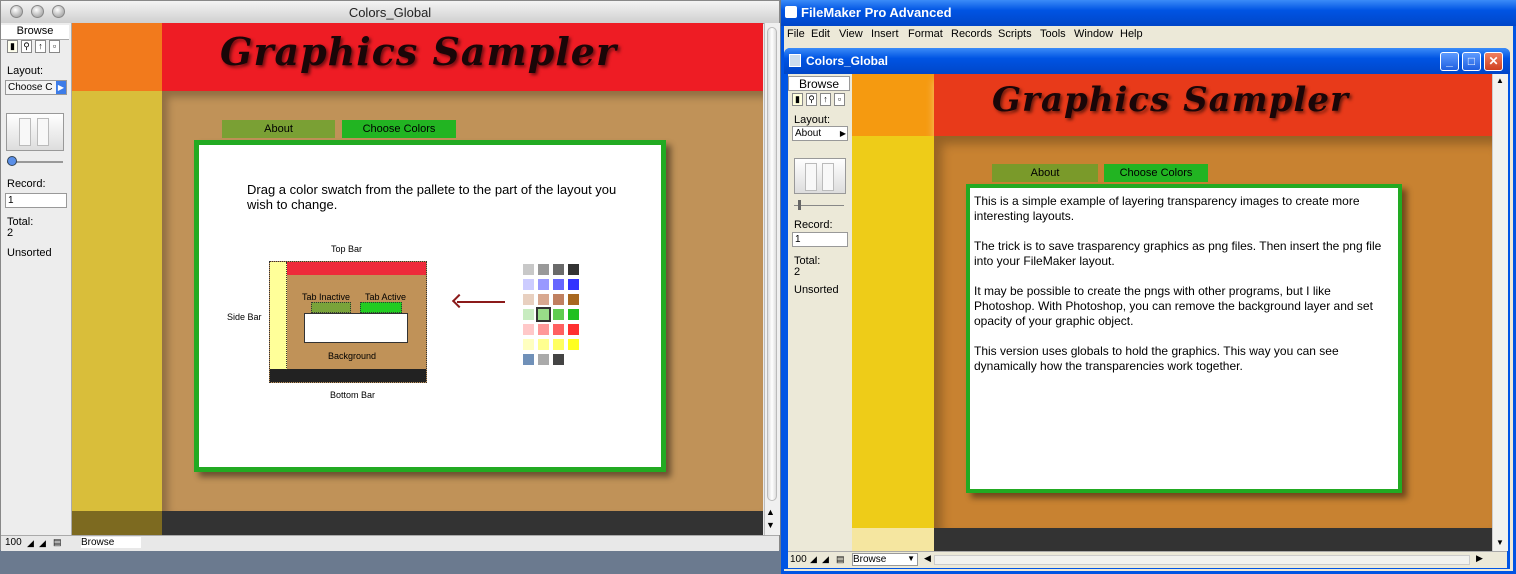  What do you see at coordinates (36, 87) in the screenshot?
I see `layout-popup: Choose C ▶` at bounding box center [36, 87].